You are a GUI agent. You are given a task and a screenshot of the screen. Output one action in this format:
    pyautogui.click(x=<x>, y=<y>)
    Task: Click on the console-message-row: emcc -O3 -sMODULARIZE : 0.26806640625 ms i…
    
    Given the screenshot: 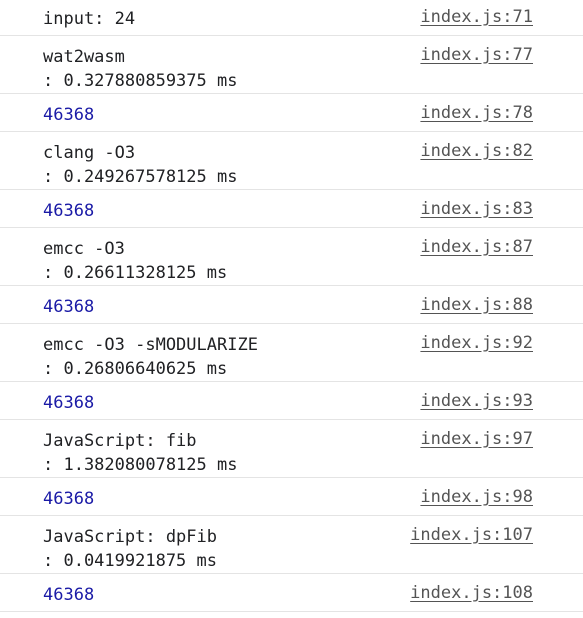 What is the action you would take?
    pyautogui.click(x=291, y=353)
    